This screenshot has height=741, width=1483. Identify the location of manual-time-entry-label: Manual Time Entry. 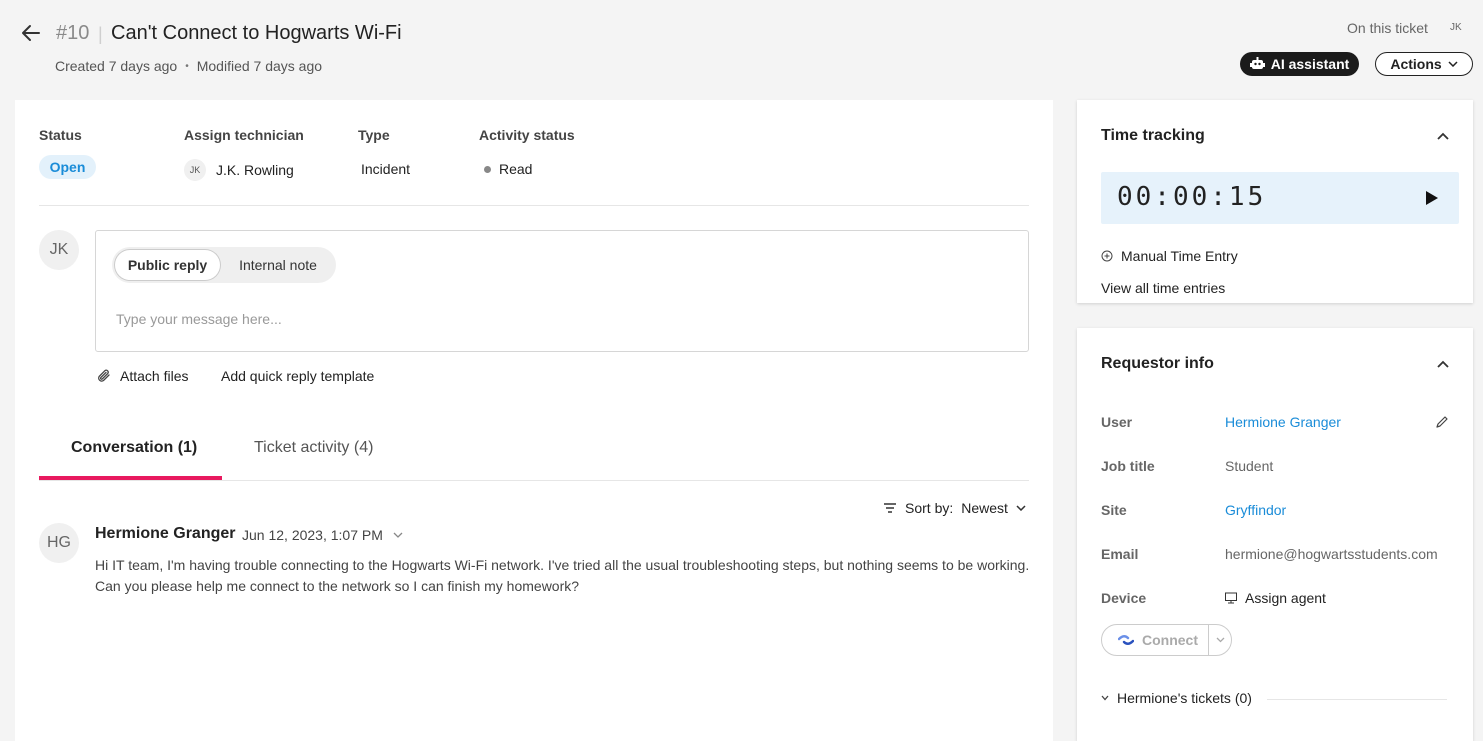
(1179, 256).